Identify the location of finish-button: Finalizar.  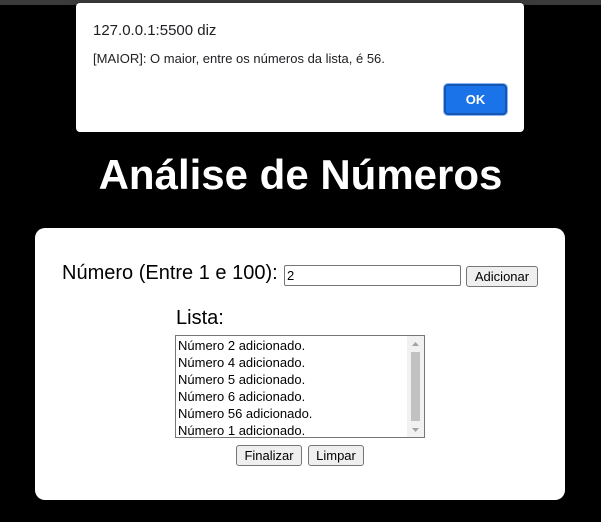
(269, 455).